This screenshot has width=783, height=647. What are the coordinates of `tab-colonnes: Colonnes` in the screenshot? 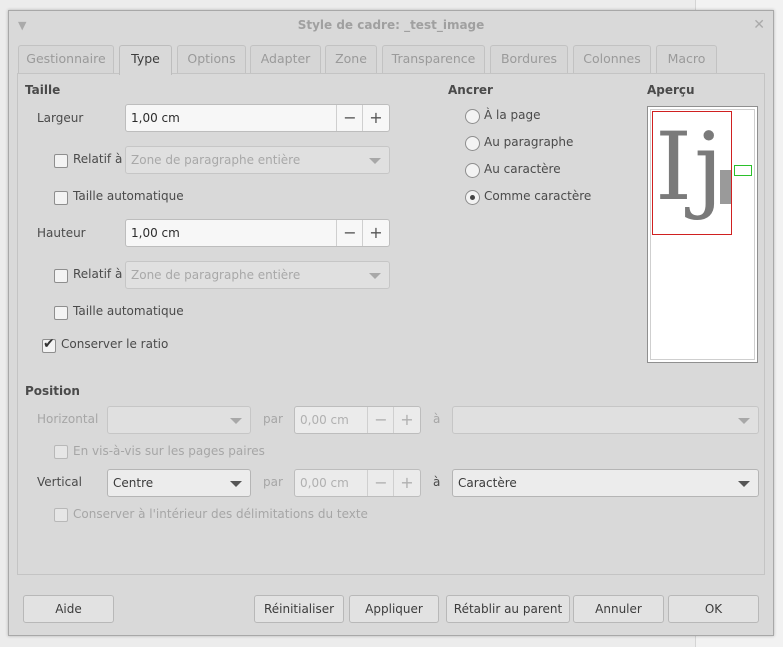 It's located at (612, 59).